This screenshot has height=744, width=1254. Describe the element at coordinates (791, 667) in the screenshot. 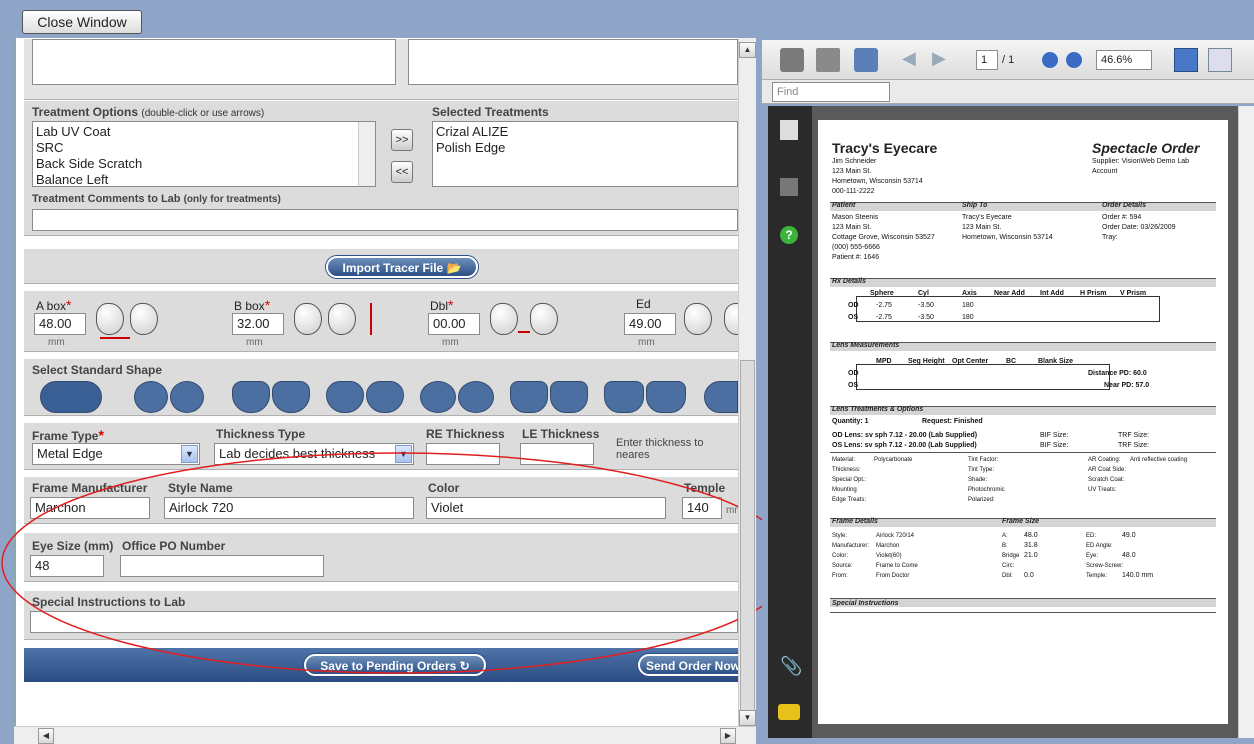

I see `attachment-icon: 📎` at that location.